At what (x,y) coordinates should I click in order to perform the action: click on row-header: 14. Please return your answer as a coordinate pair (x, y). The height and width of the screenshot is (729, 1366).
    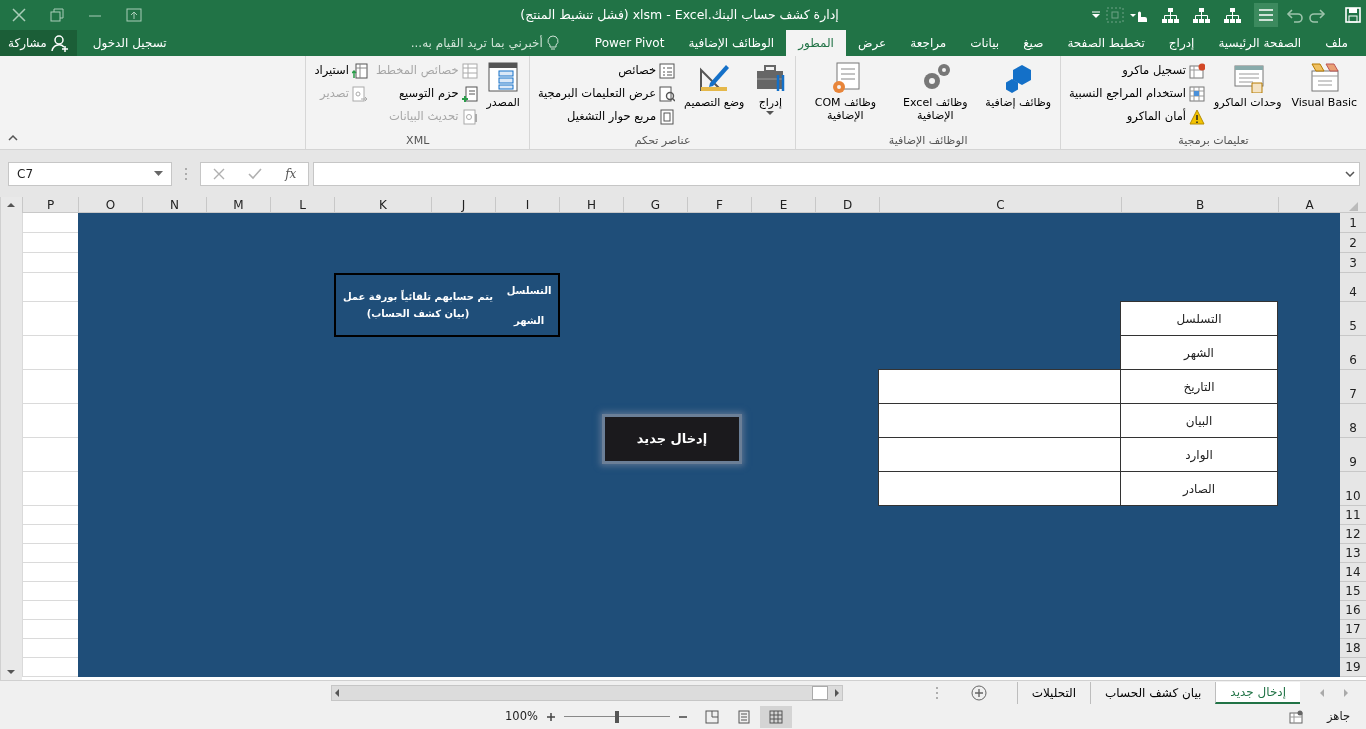
    Looking at the image, I should click on (1353, 572).